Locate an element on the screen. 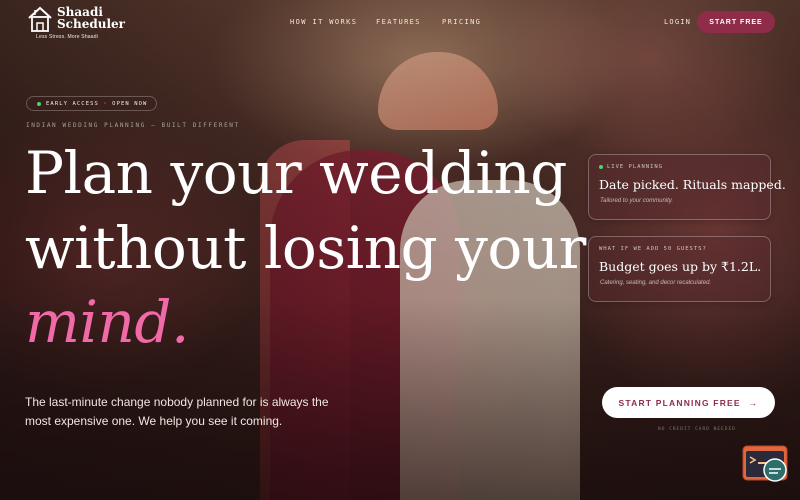  card-subtitle: Tailored to your community. is located at coordinates (637, 201).